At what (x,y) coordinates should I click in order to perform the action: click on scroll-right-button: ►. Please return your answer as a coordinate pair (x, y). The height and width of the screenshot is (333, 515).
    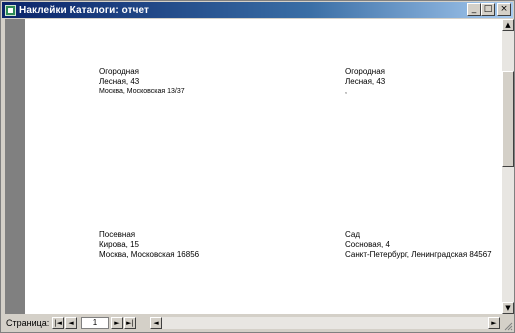
    Looking at the image, I should click on (494, 323).